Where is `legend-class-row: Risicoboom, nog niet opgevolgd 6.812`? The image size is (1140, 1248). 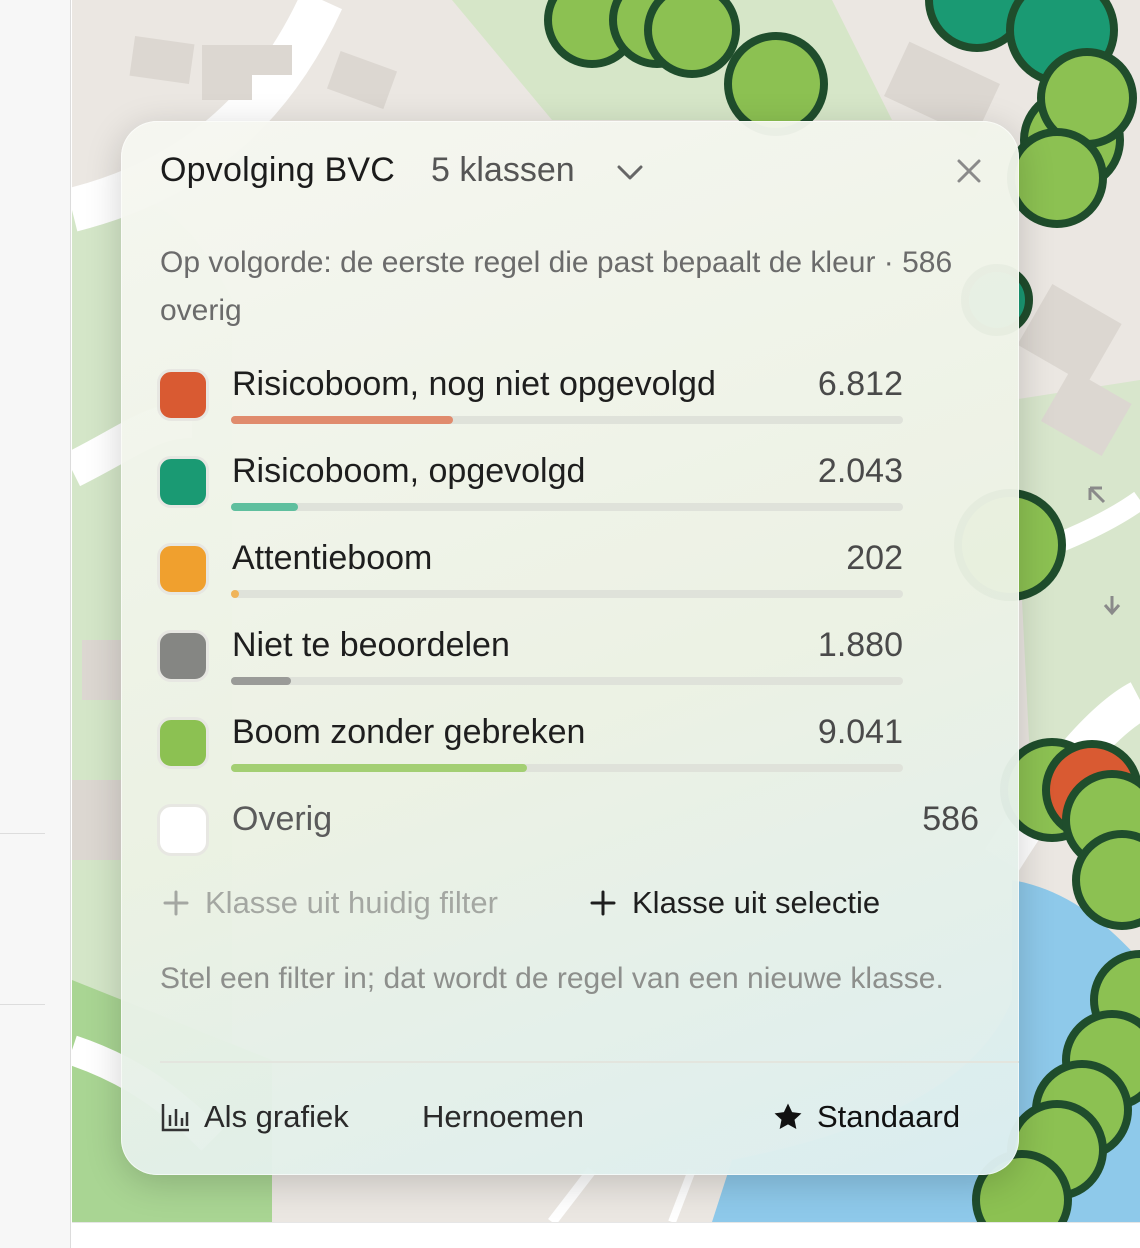 legend-class-row: Risicoboom, nog niet opgevolgd 6.812 is located at coordinates (567, 392).